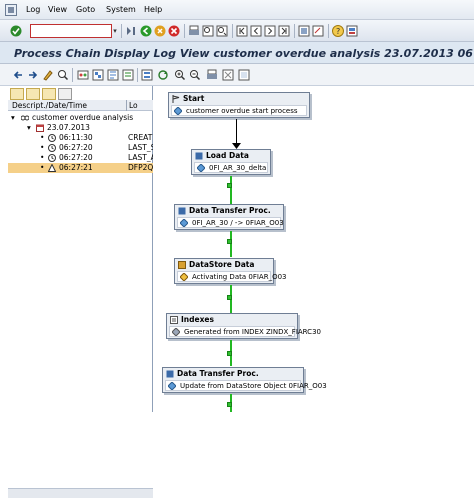 The width and height of the screenshot is (474, 498). Describe the element at coordinates (49, 94) in the screenshot. I see `layout-button` at that location.